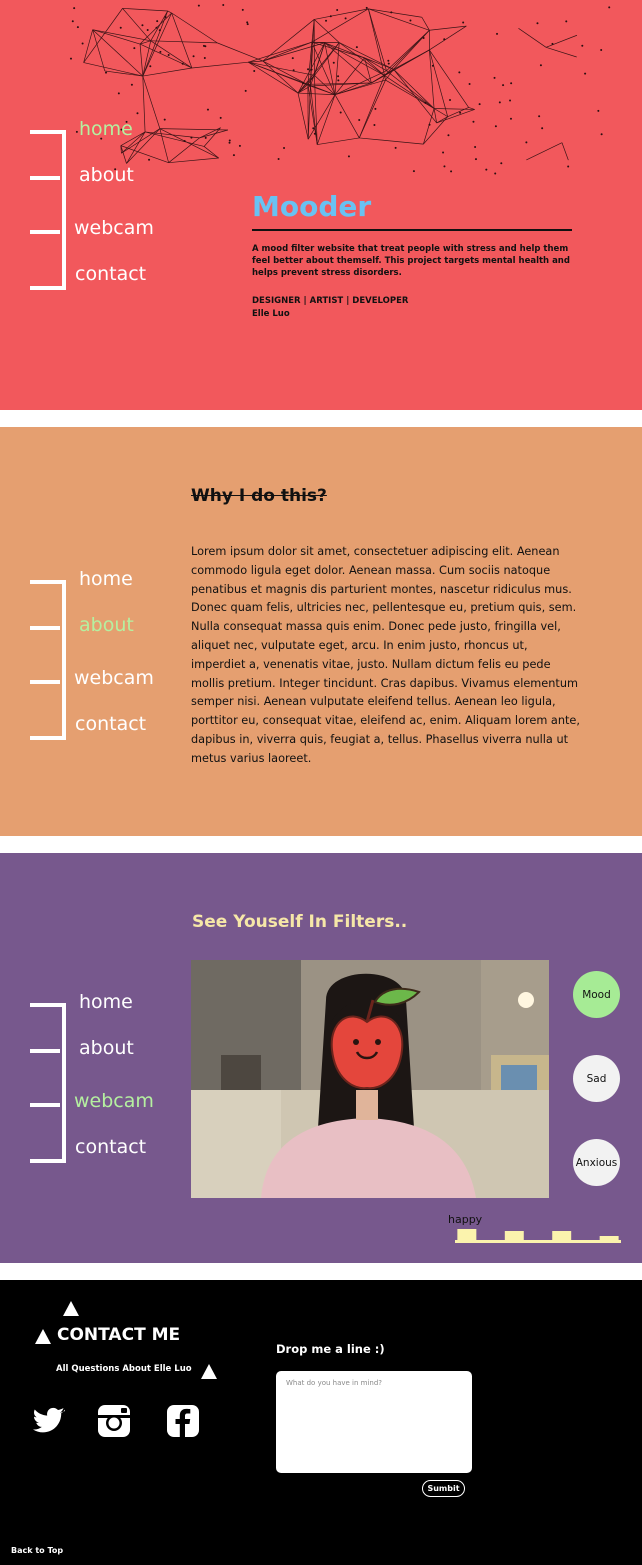  What do you see at coordinates (330, 301) in the screenshot?
I see `hero-roles: DESIGNER | ARTIST | DEVELOPER` at bounding box center [330, 301].